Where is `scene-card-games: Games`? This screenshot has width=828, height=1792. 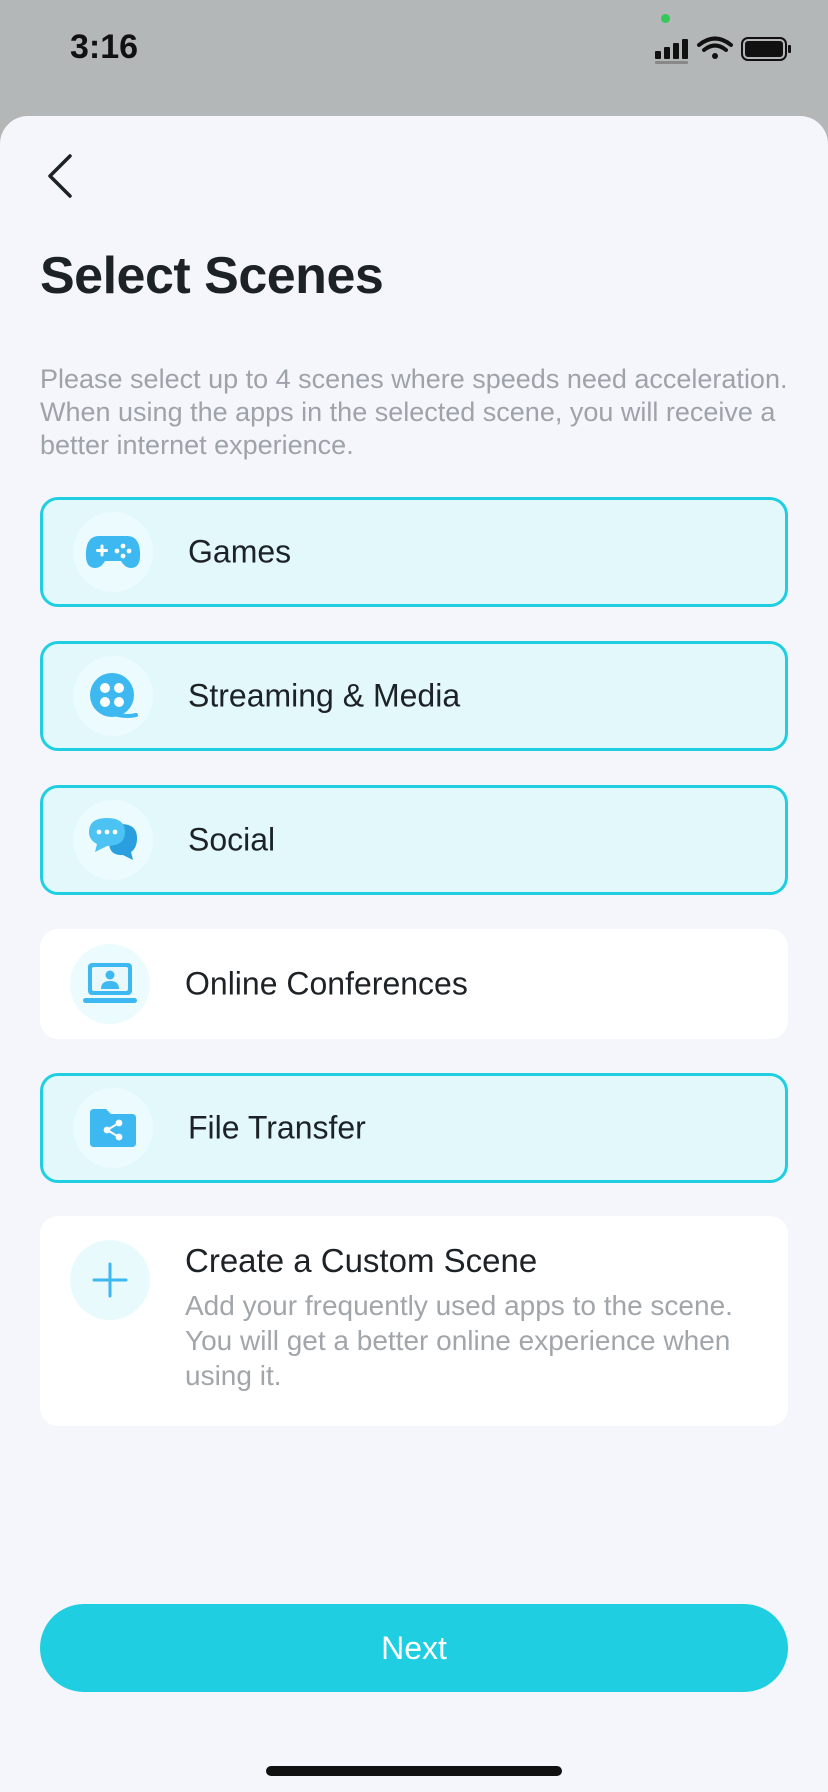 scene-card-games: Games is located at coordinates (414, 552).